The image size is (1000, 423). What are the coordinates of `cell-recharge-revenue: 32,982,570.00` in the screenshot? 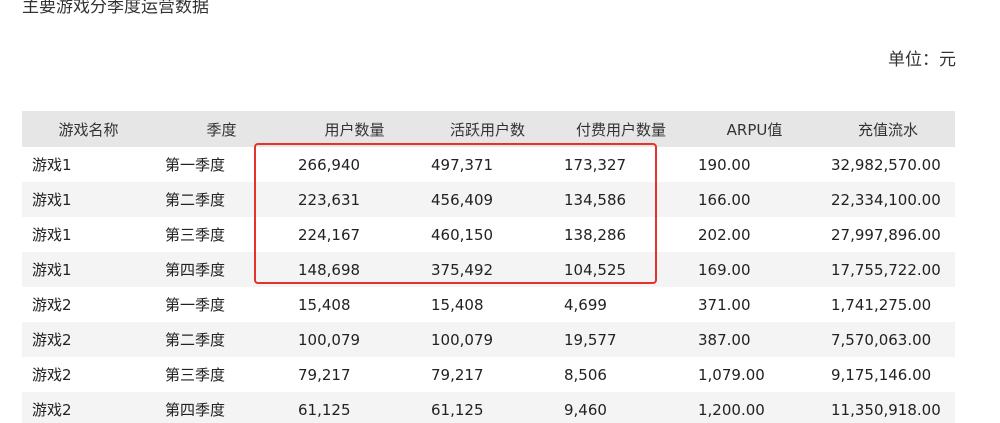 It's located at (888, 164).